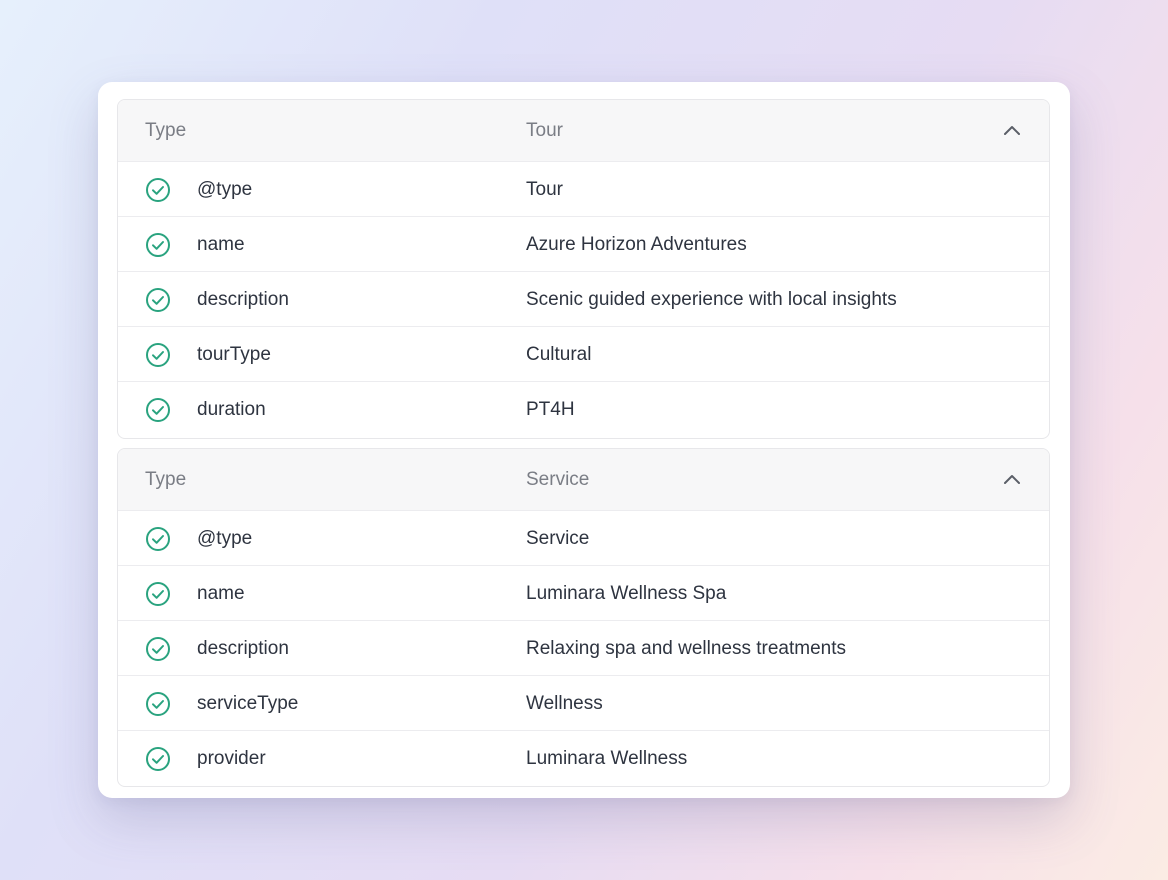 This screenshot has width=1168, height=880. What do you see at coordinates (544, 189) in the screenshot?
I see `property-value: Tour` at bounding box center [544, 189].